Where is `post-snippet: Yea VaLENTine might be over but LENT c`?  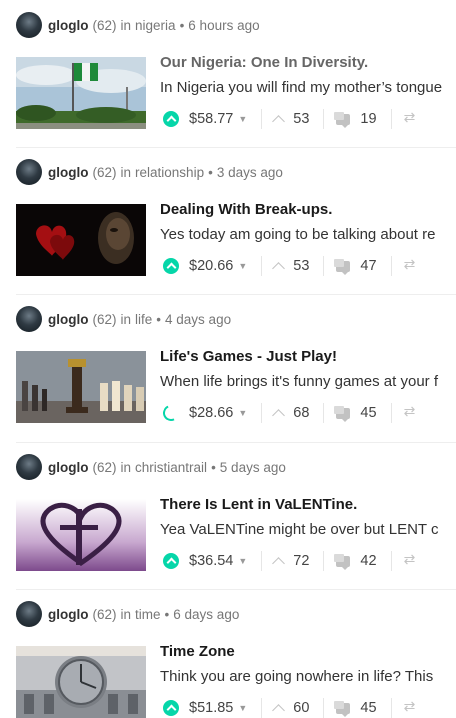
post-snippet: Yea VaLENTine might be over but LENT c is located at coordinates (308, 529).